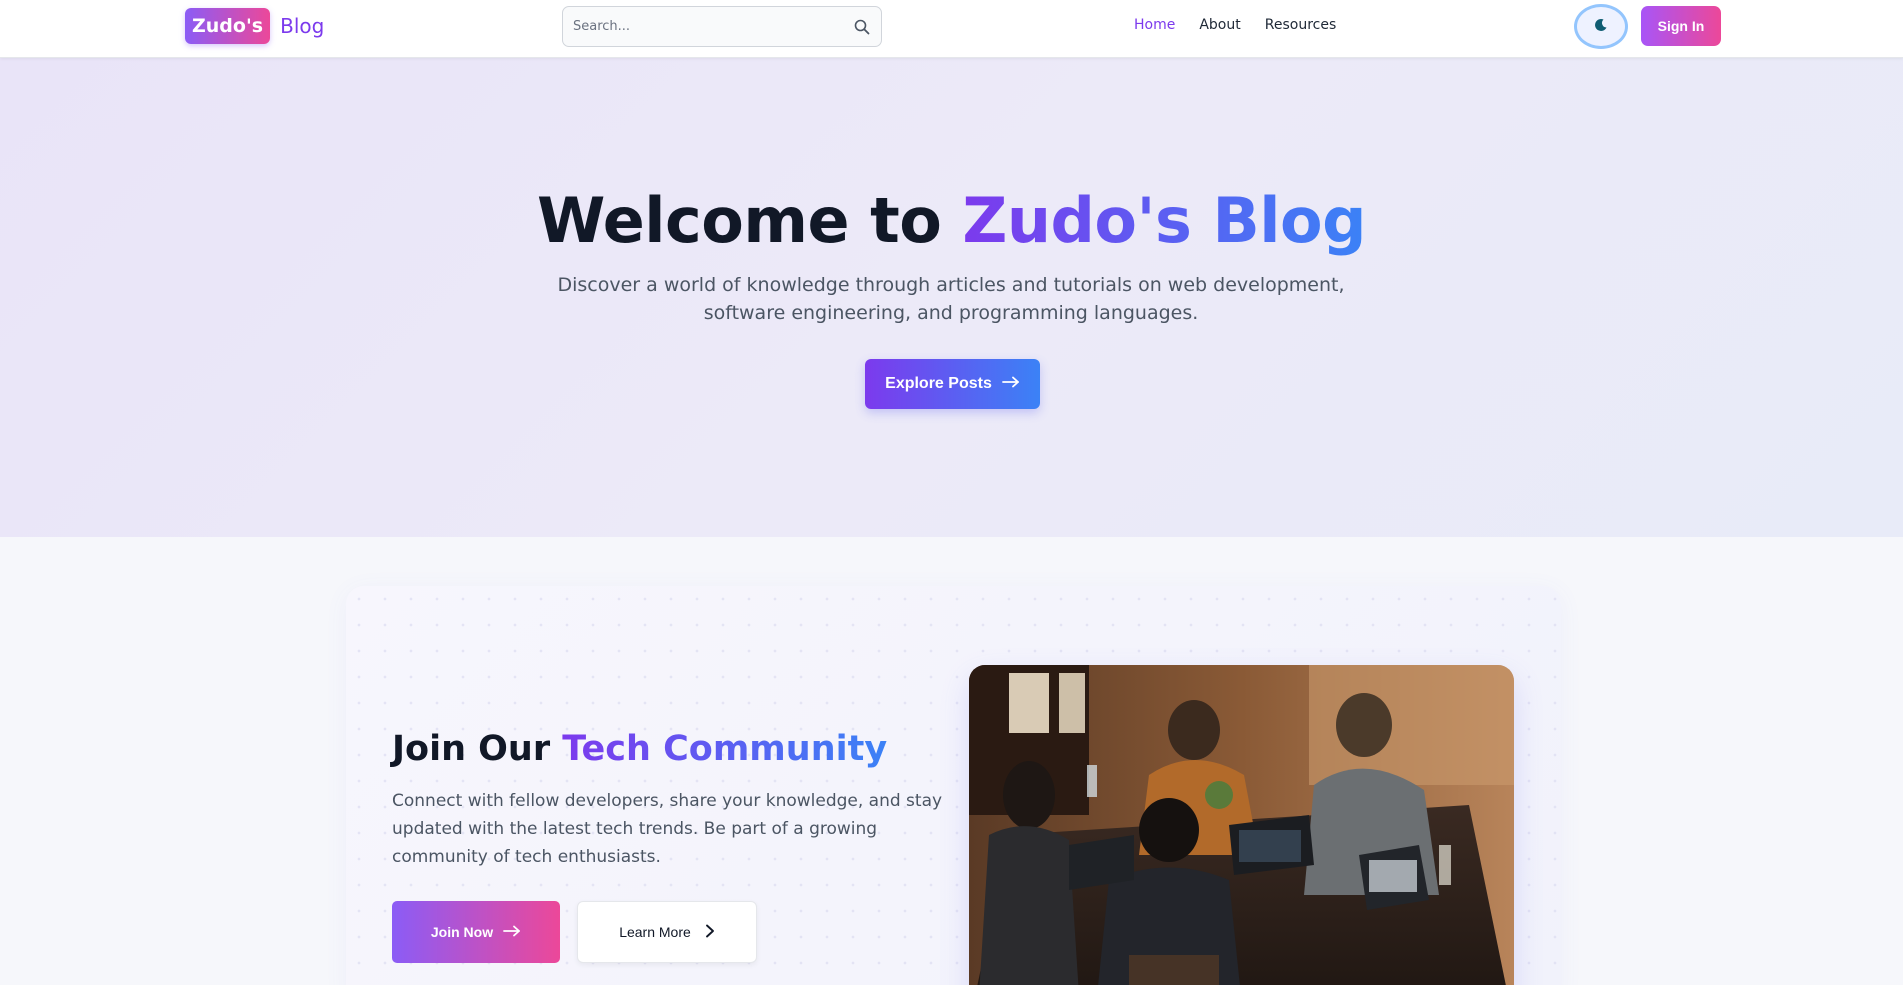  Describe the element at coordinates (302, 26) in the screenshot. I see `logo-text: Blog` at that location.